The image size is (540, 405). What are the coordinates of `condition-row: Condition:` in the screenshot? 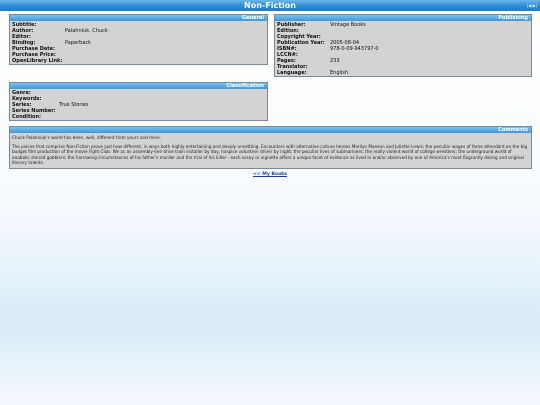 It's located at (138, 117).